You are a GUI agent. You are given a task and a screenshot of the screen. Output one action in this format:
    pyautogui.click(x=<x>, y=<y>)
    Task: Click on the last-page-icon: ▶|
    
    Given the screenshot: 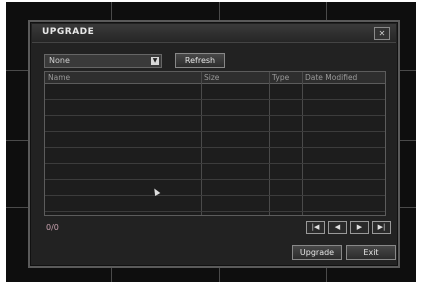 What is the action you would take?
    pyautogui.click(x=381, y=227)
    